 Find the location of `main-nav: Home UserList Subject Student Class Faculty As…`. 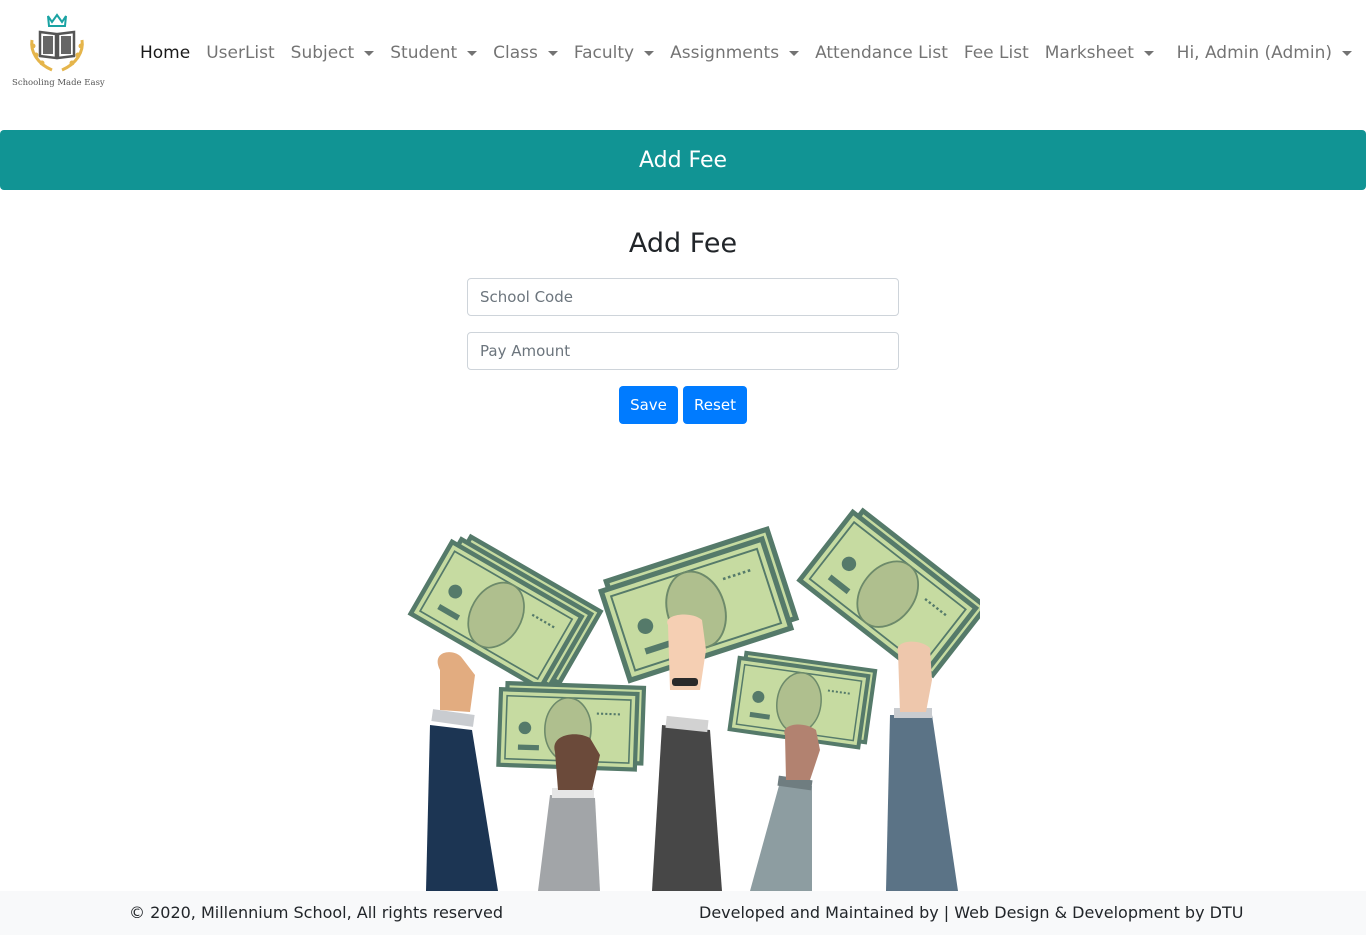

main-nav: Home UserList Subject Student Class Faculty As… is located at coordinates (647, 53).